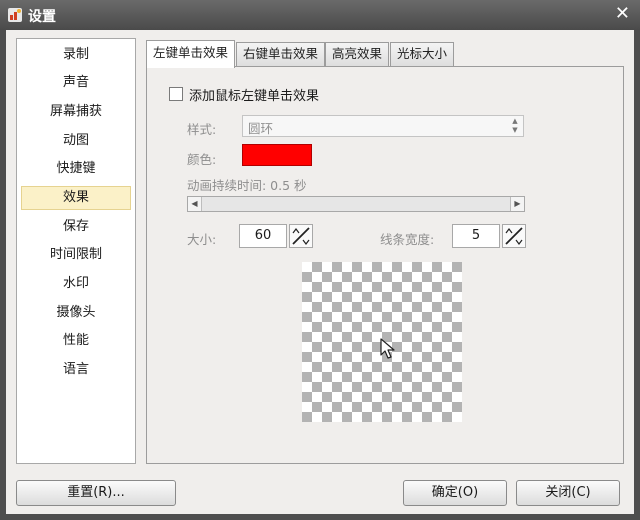  I want to click on duration-label: 动画持续时间: 0.5 秒, so click(247, 185).